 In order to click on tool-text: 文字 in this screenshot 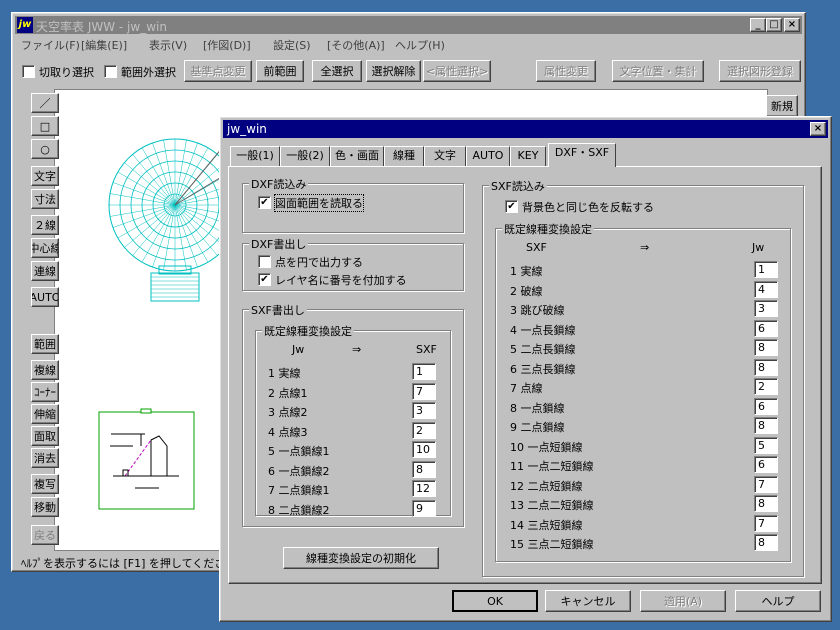, I will do `click(45, 176)`.